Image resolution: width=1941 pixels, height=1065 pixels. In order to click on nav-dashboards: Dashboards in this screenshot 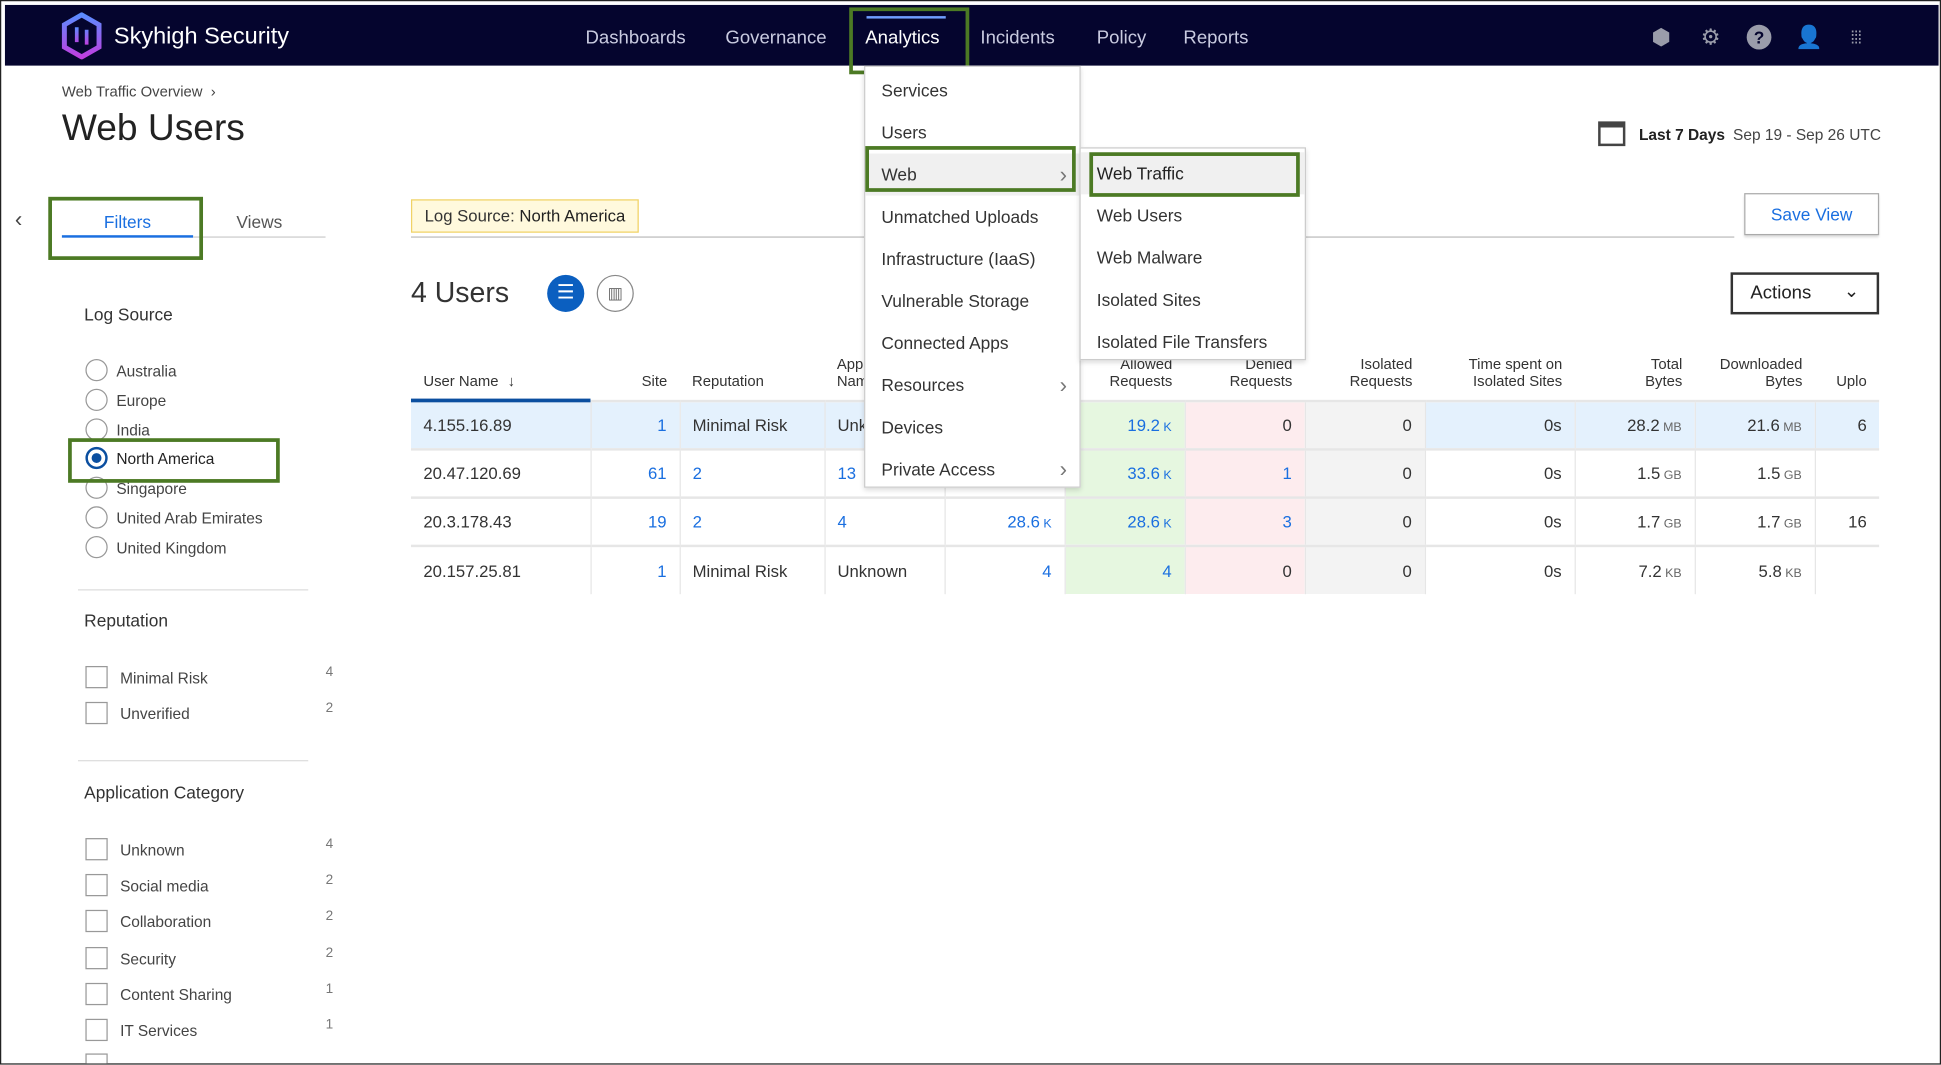, I will do `click(636, 37)`.